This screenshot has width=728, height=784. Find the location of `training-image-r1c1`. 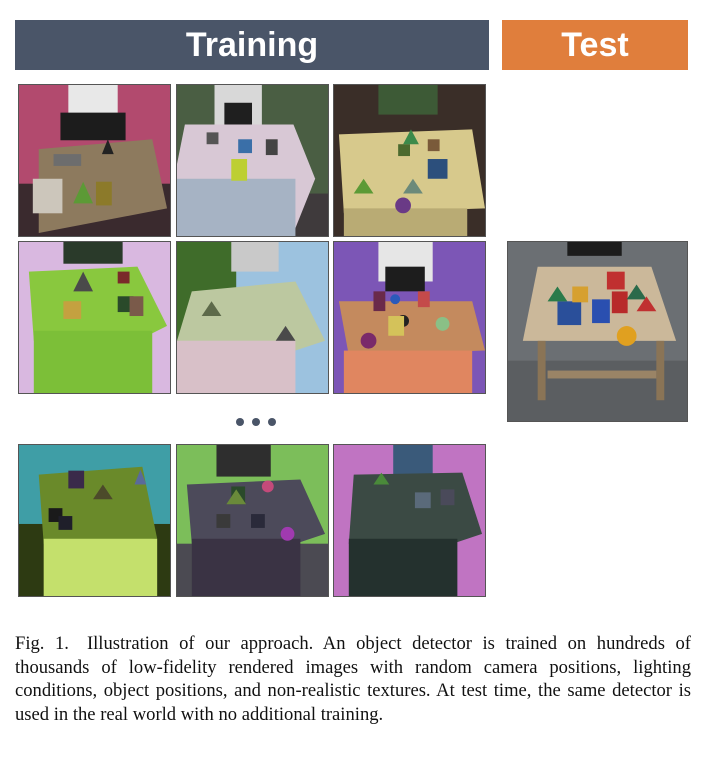

training-image-r1c1 is located at coordinates (94, 160).